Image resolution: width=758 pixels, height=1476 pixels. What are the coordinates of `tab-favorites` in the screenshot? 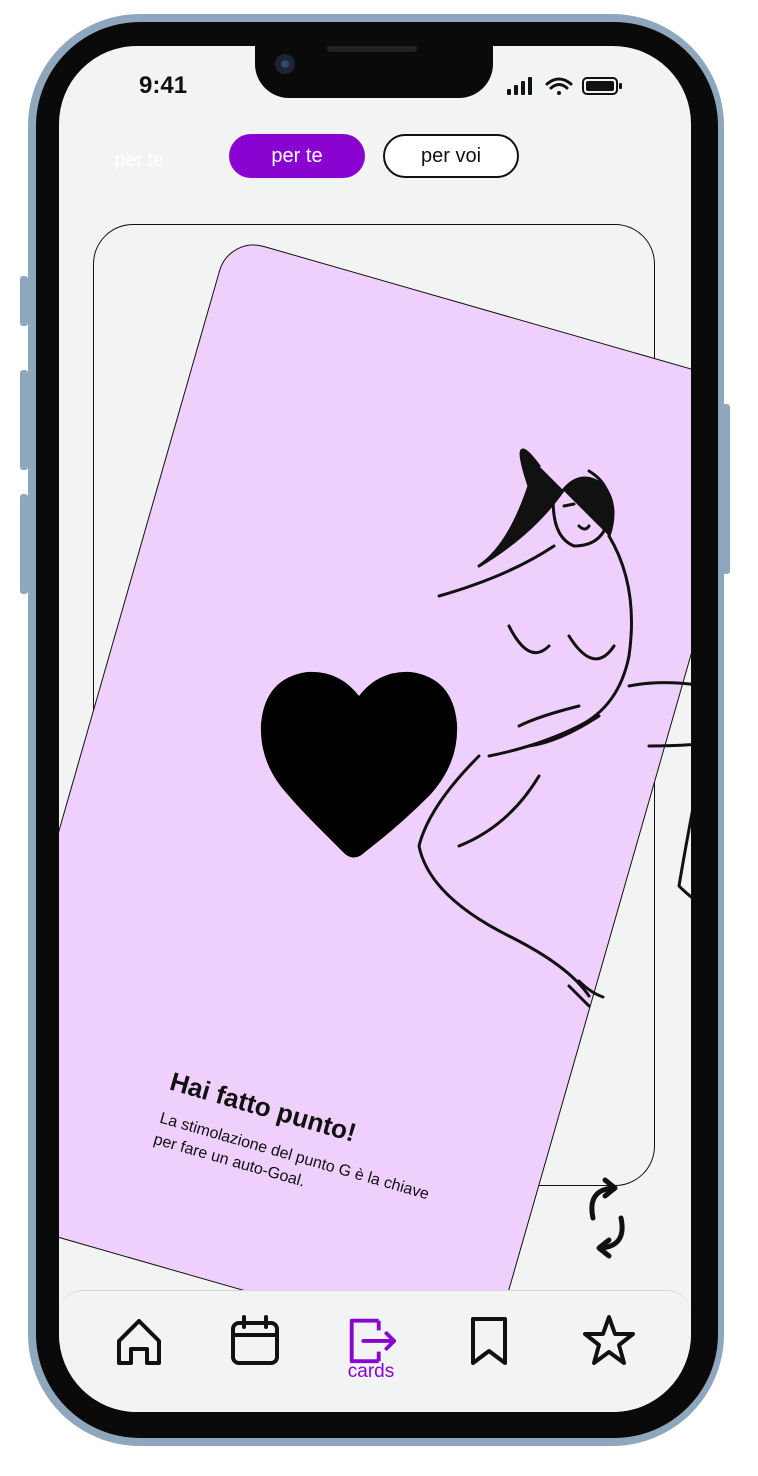 It's located at (609, 1348).